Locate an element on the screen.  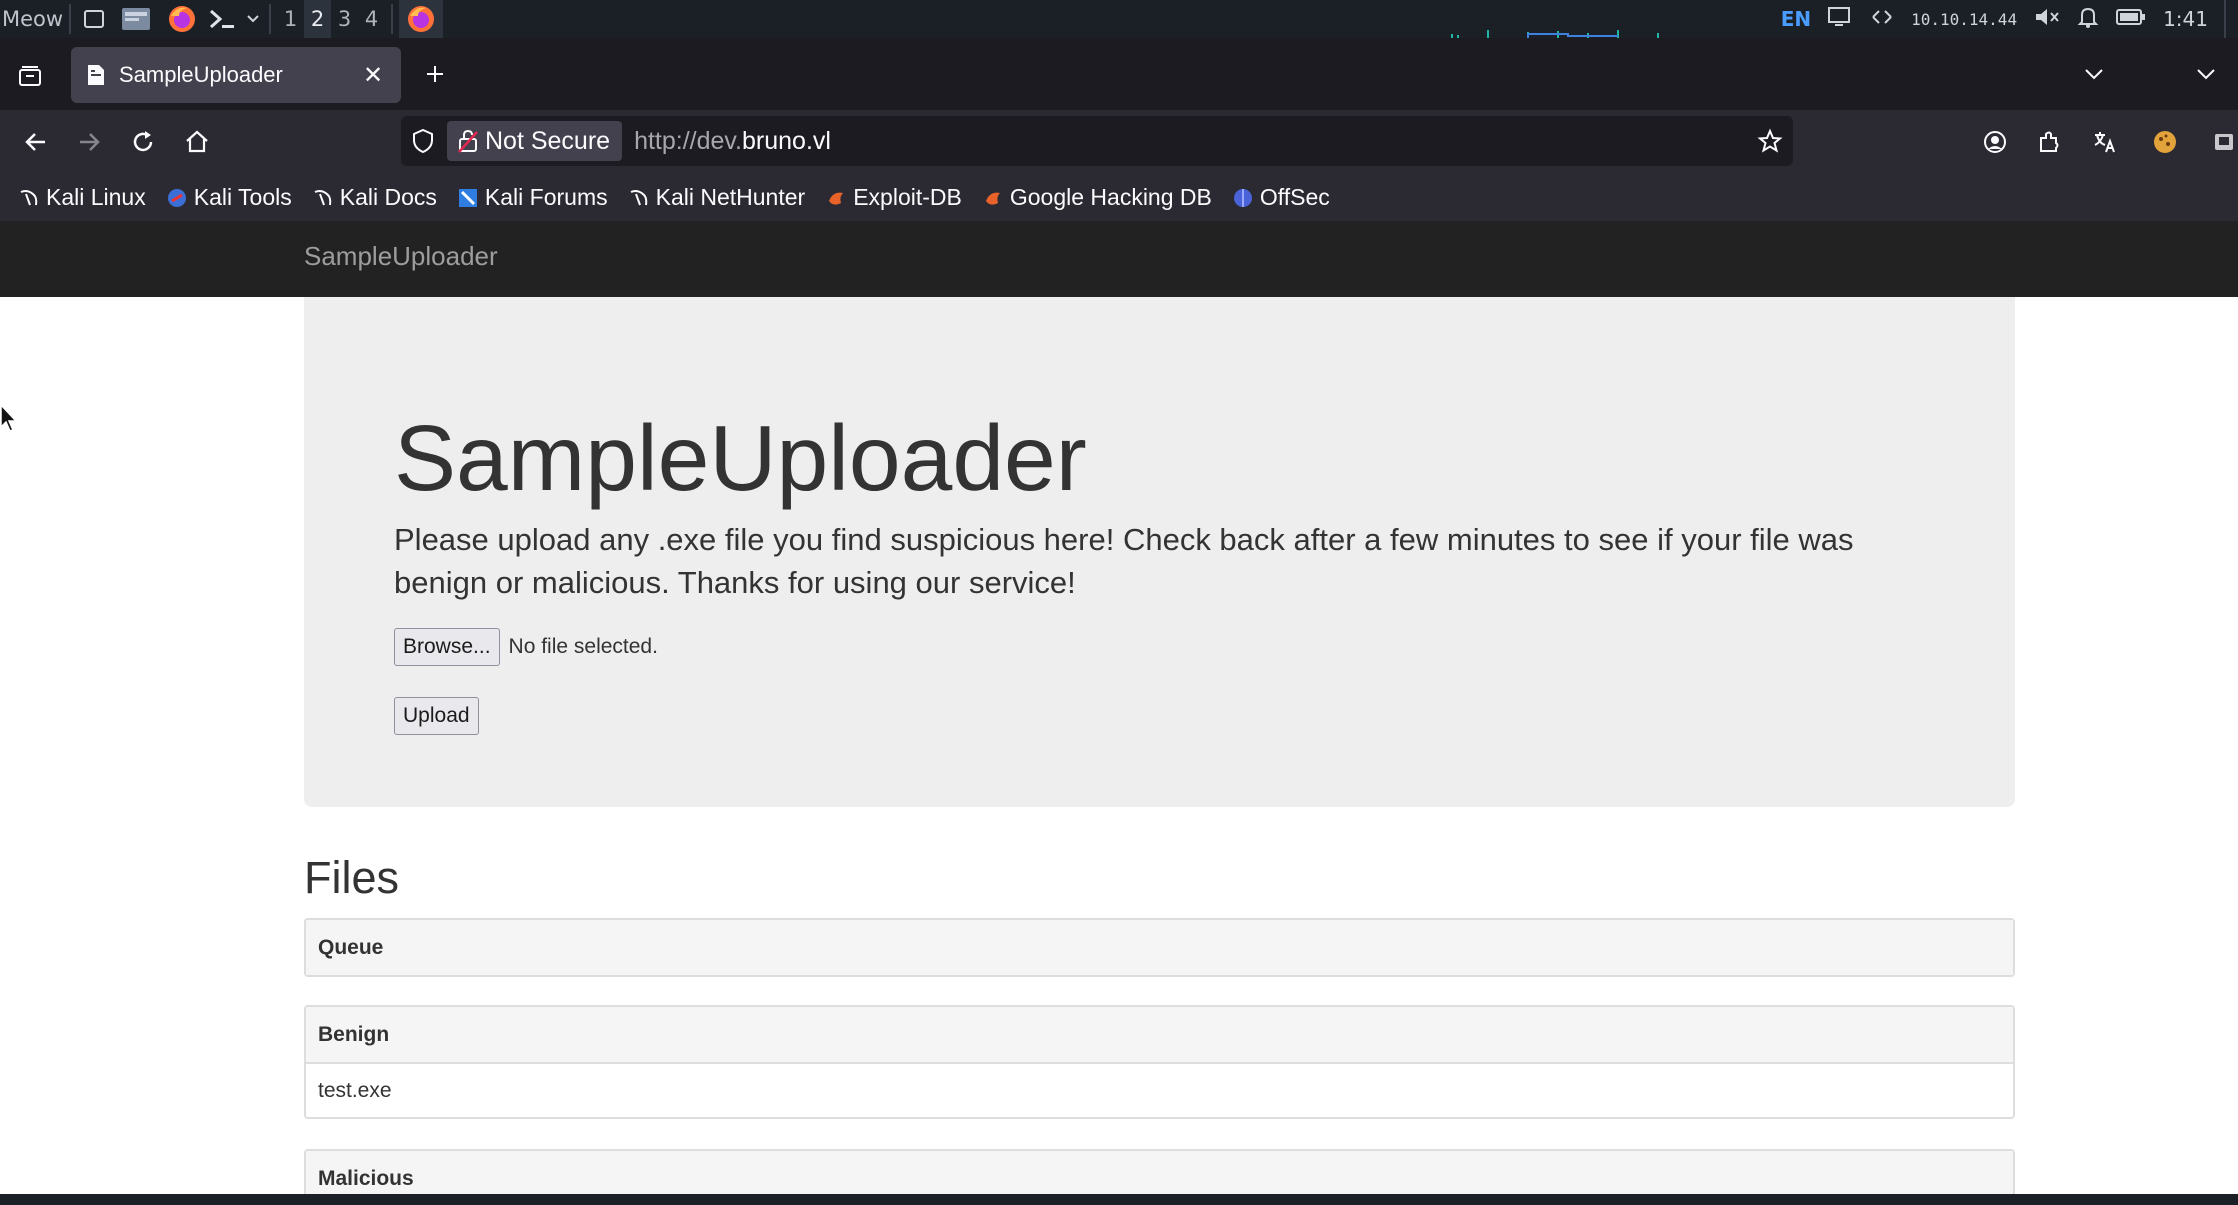
status-bar is located at coordinates (1119, 1199).